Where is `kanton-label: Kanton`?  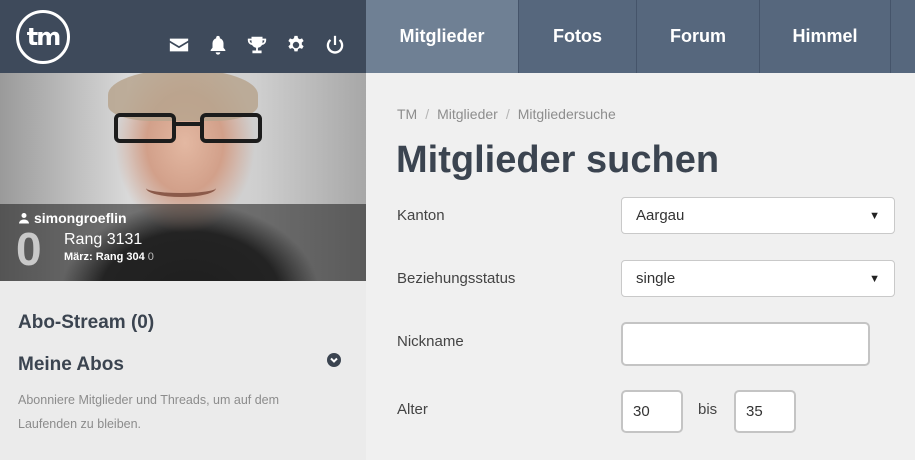
kanton-label: Kanton is located at coordinates (421, 215).